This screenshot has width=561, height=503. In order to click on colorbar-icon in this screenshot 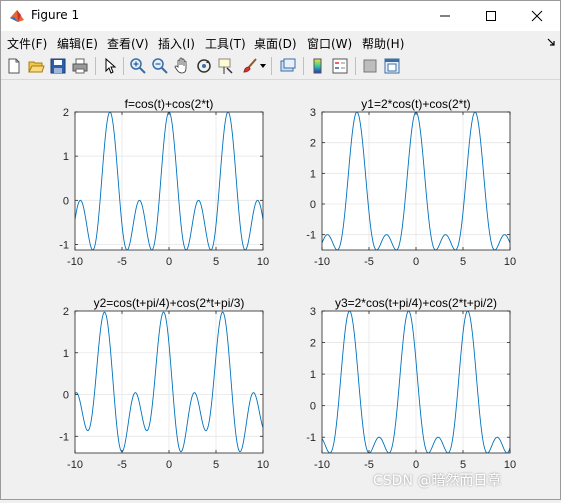, I will do `click(318, 66)`.